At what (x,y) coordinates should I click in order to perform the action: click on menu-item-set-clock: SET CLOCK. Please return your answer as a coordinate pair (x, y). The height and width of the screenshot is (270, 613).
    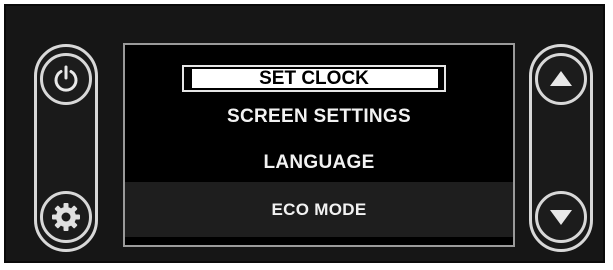
    Looking at the image, I should click on (314, 78).